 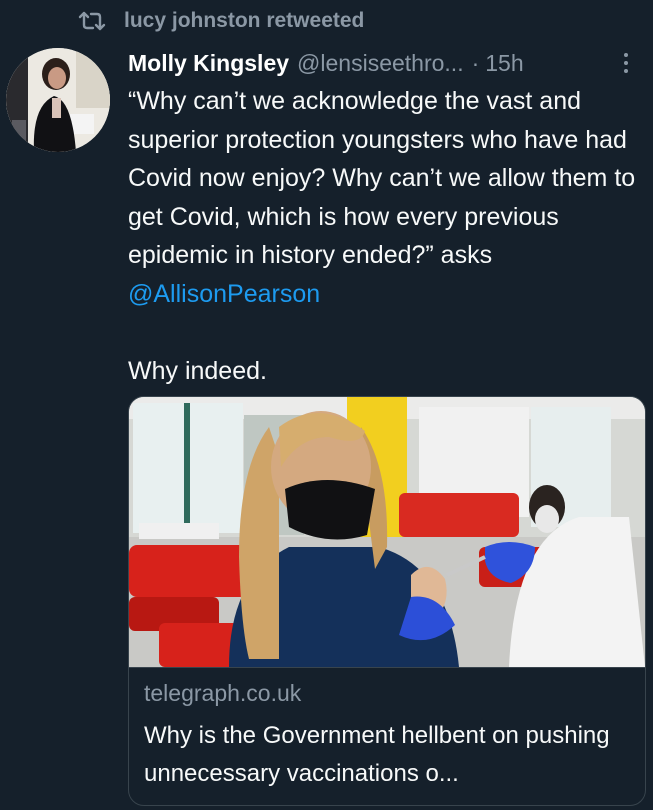 What do you see at coordinates (208, 63) in the screenshot?
I see `author-name: Molly Kingsley` at bounding box center [208, 63].